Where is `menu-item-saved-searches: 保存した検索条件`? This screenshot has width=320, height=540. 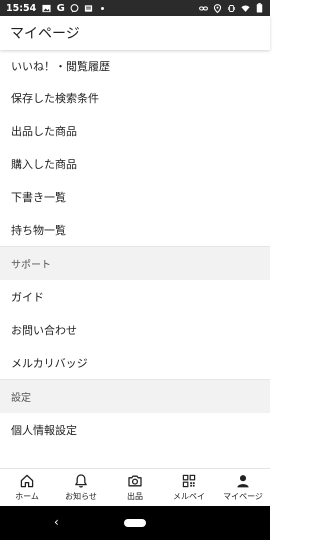 menu-item-saved-searches: 保存した検索条件 is located at coordinates (135, 97).